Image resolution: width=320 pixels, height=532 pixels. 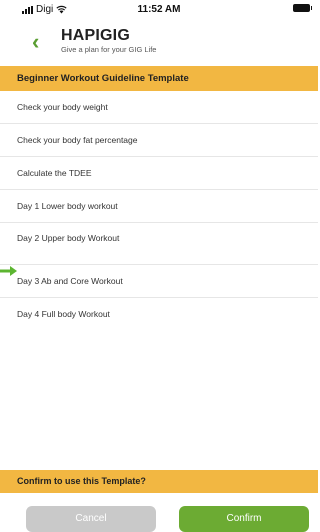 What do you see at coordinates (91, 519) in the screenshot?
I see `cancel-button: Cancel` at bounding box center [91, 519].